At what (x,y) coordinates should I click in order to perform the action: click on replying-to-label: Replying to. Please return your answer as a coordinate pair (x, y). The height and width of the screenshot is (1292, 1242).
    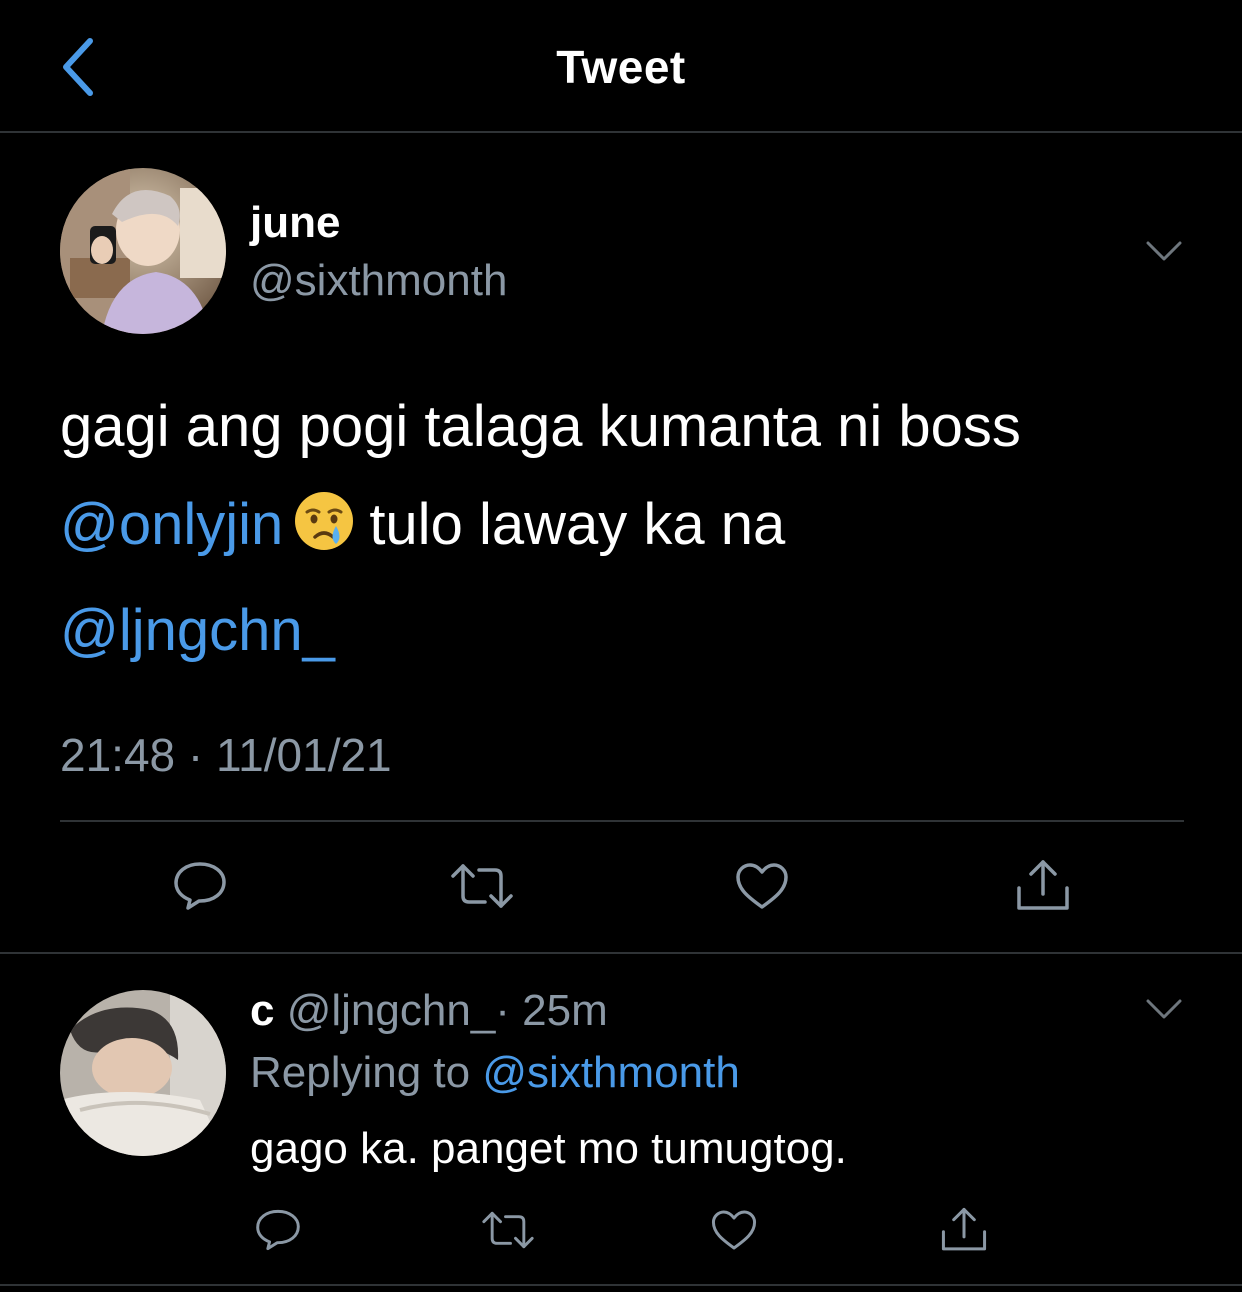
    Looking at the image, I should click on (360, 1072).